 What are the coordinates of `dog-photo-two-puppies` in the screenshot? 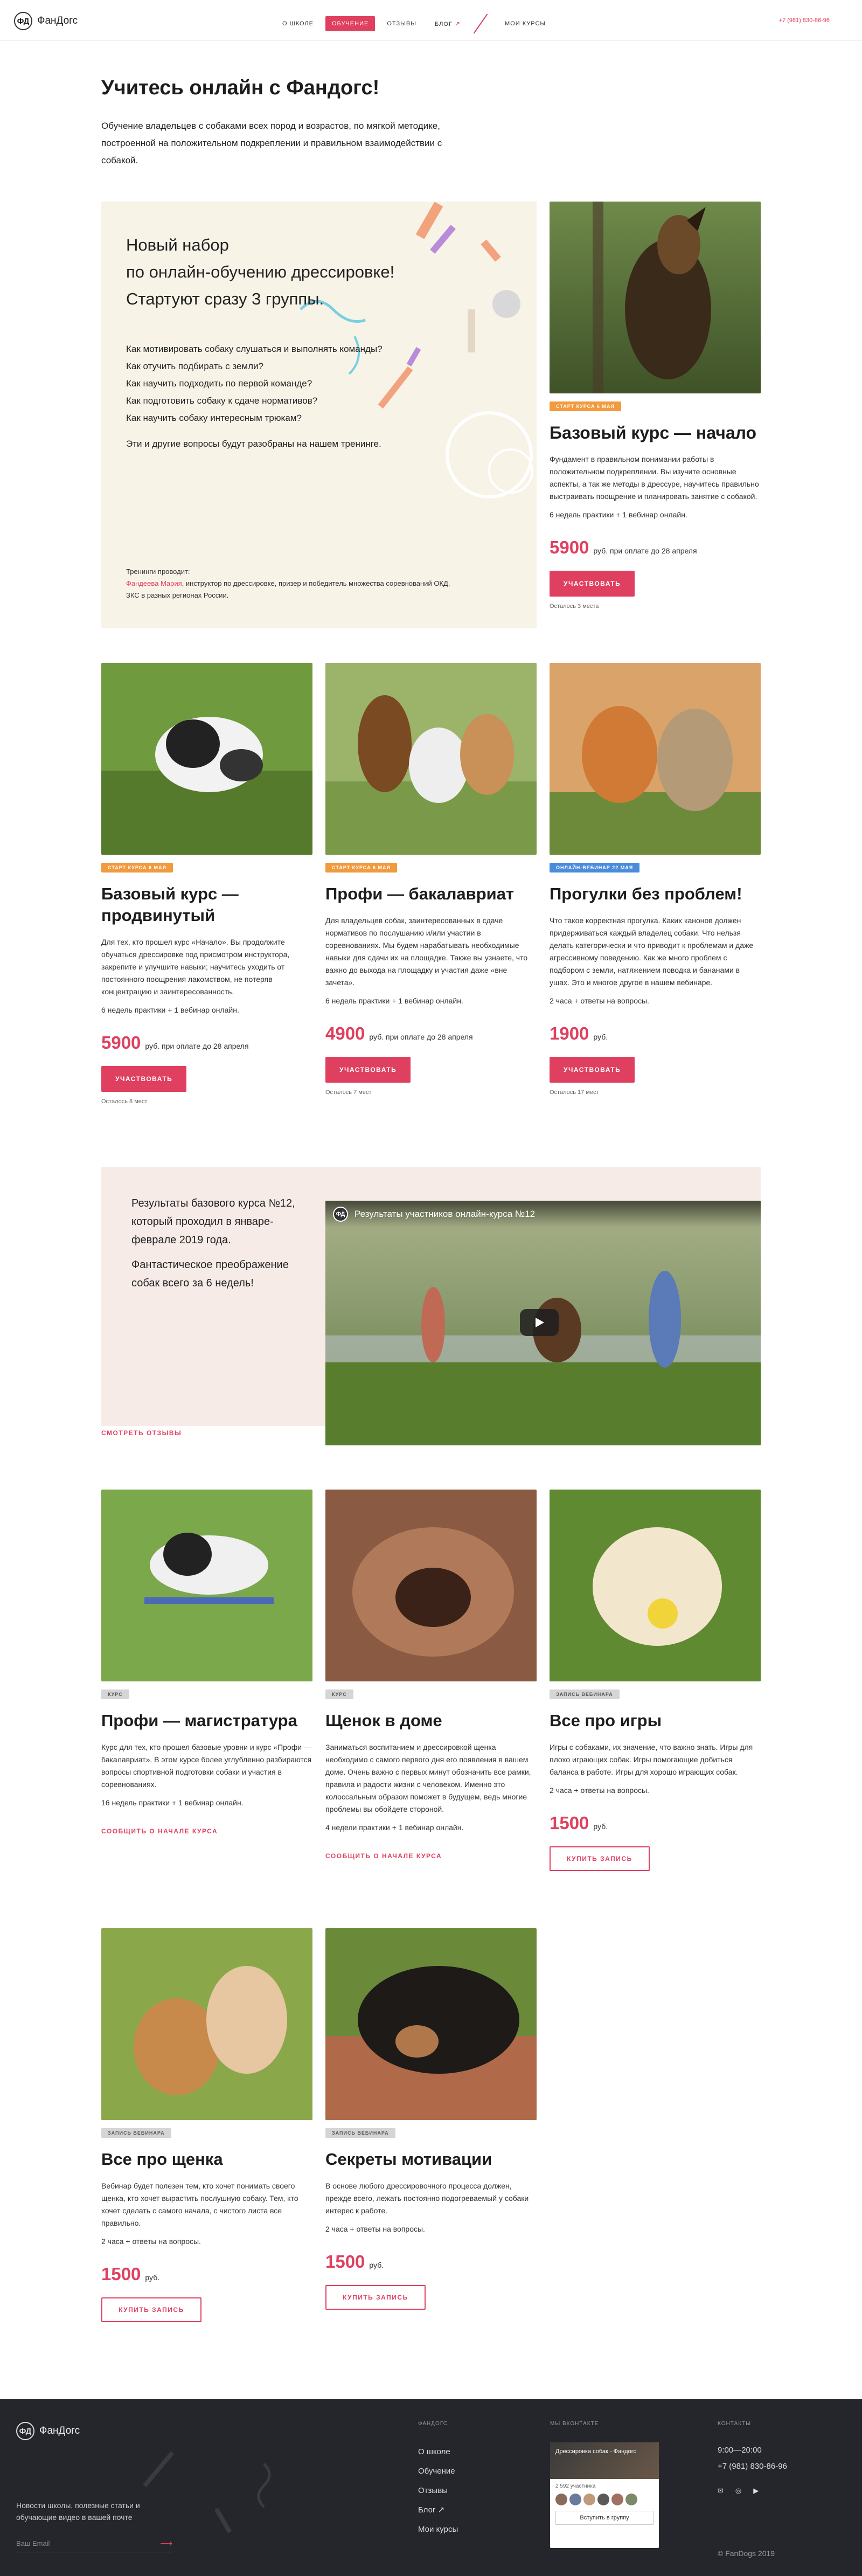 It's located at (206, 2024).